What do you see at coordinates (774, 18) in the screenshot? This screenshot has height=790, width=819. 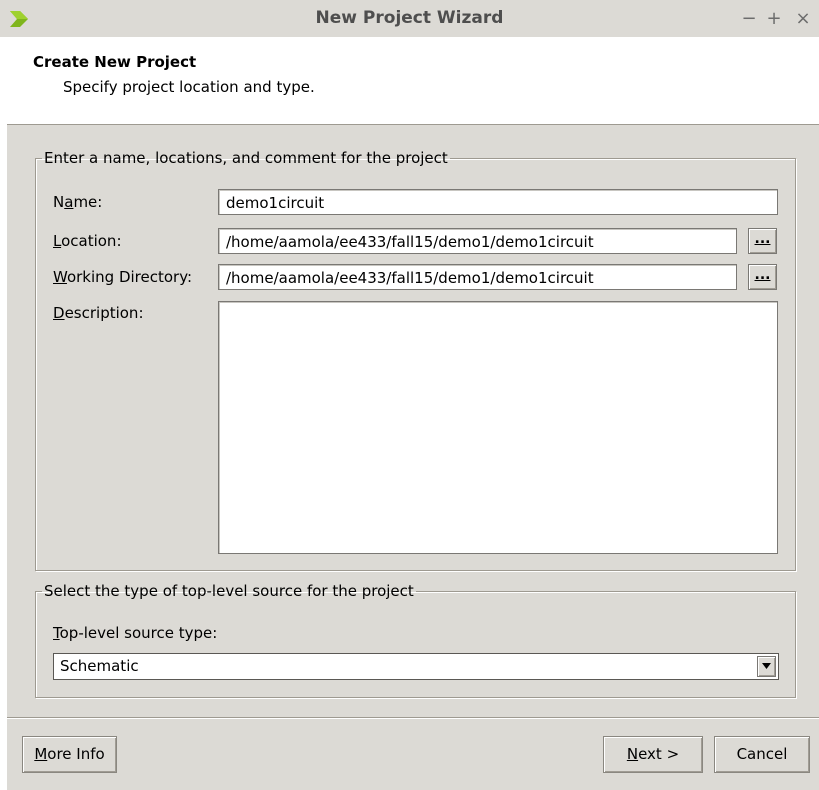 I see `maximize-button: +` at bounding box center [774, 18].